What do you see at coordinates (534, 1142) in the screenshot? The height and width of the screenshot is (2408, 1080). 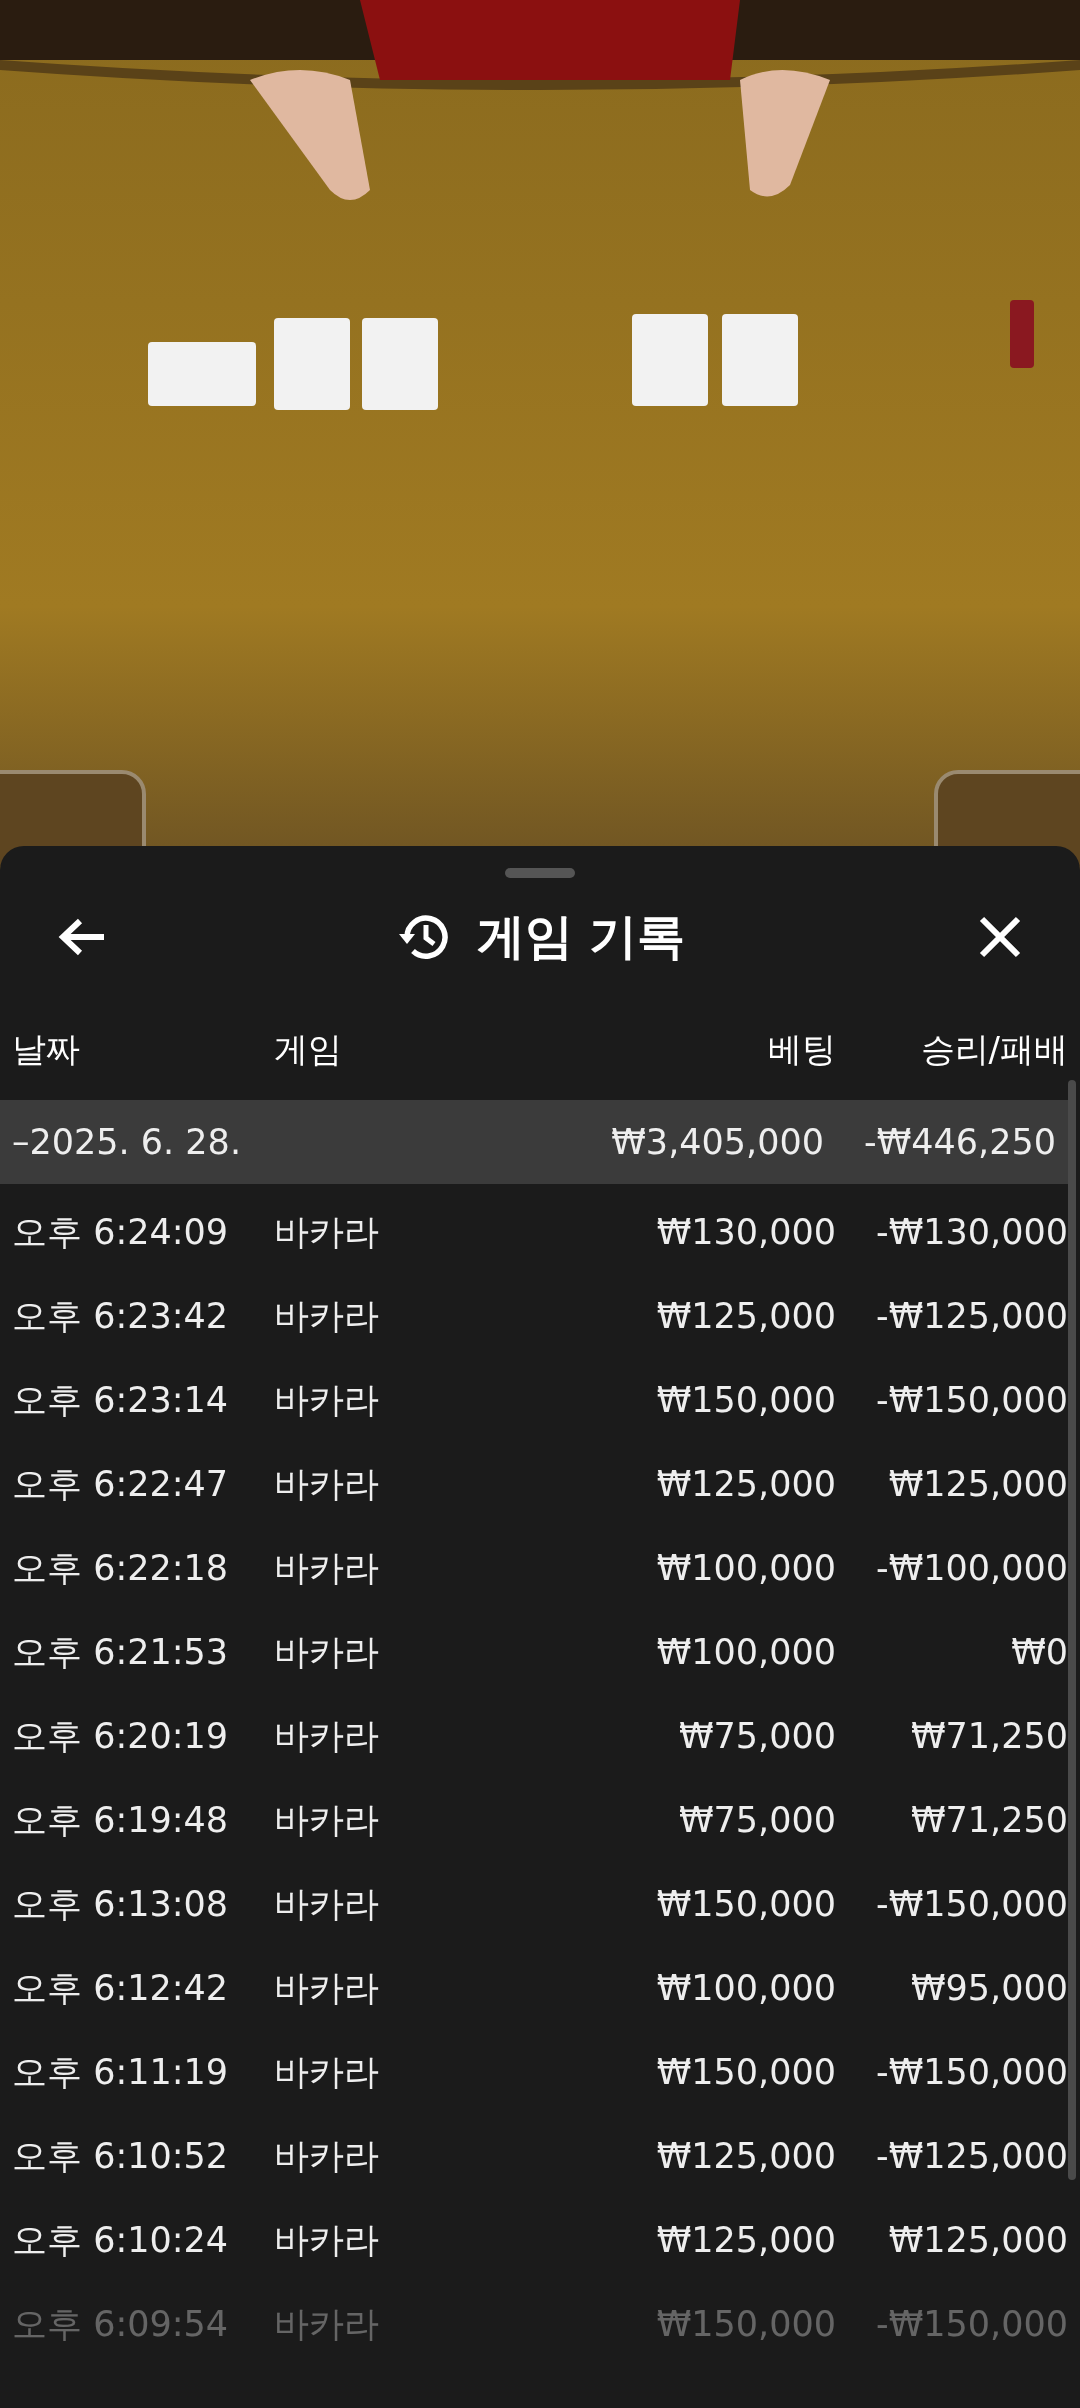 I see `date-group-row: –2025. 6. 28. ₩3,405,000 -₩446,250` at bounding box center [534, 1142].